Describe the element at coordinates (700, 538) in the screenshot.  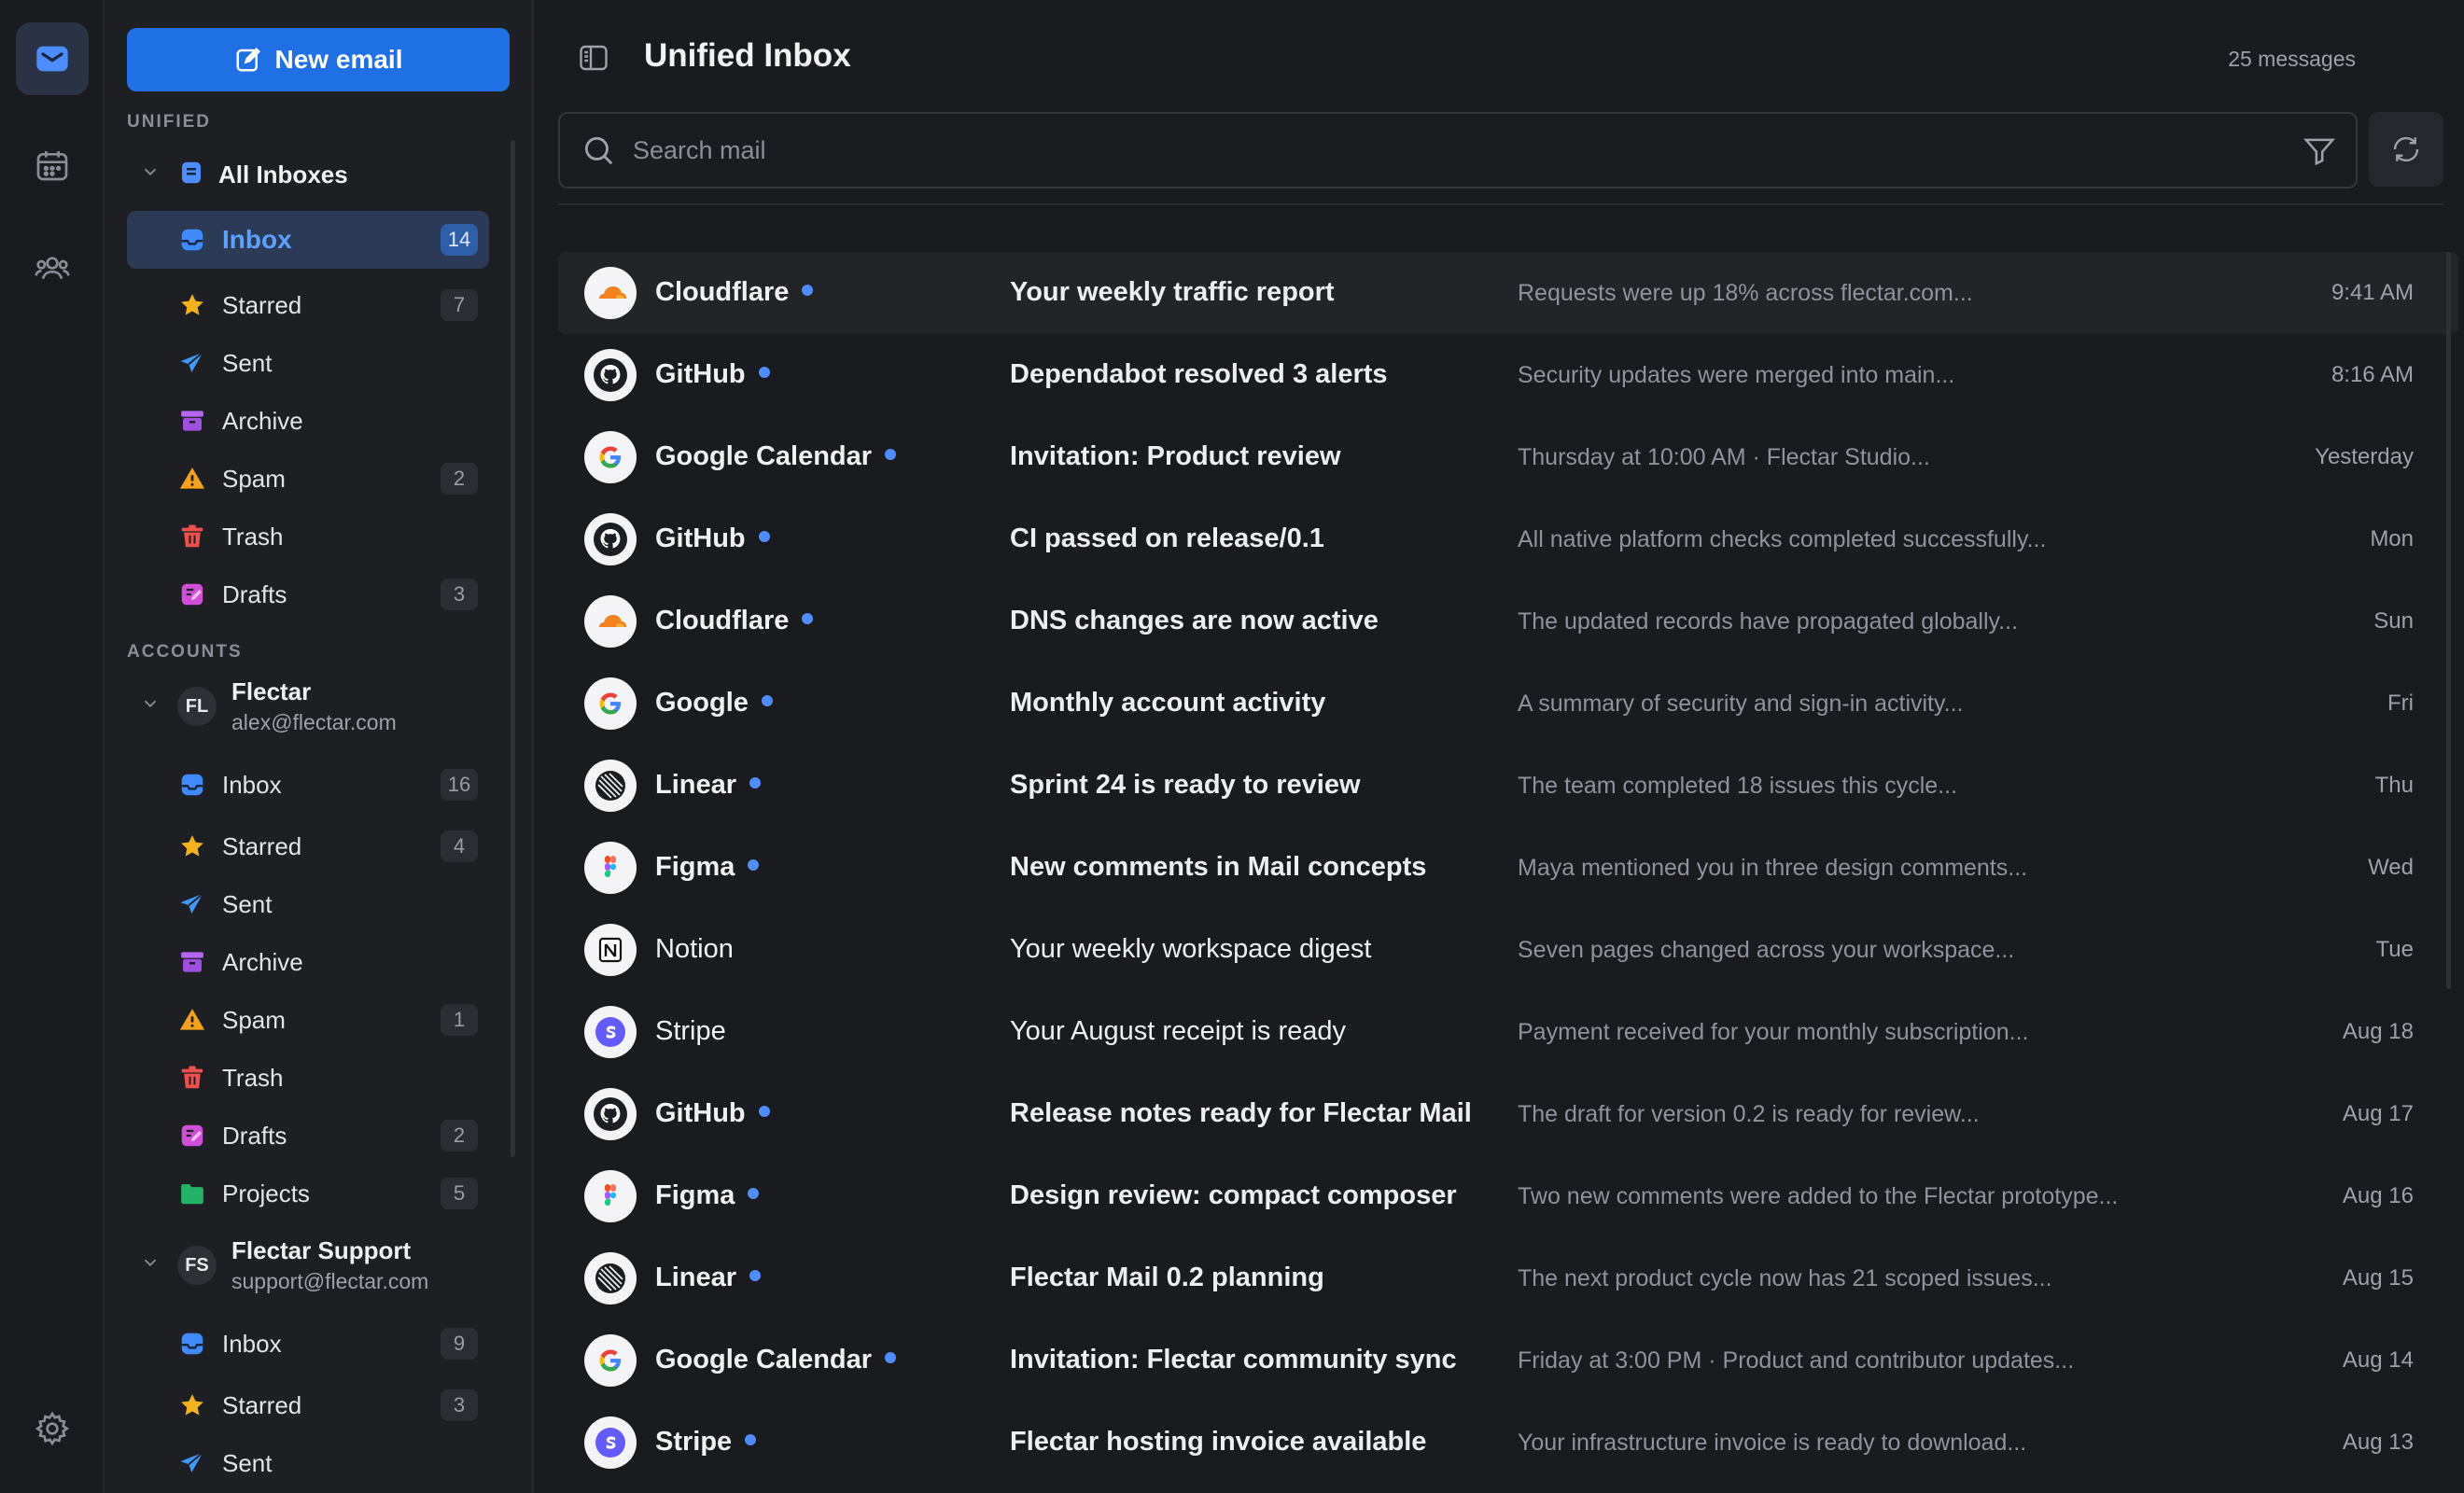
I see `sender-name: GitHub` at that location.